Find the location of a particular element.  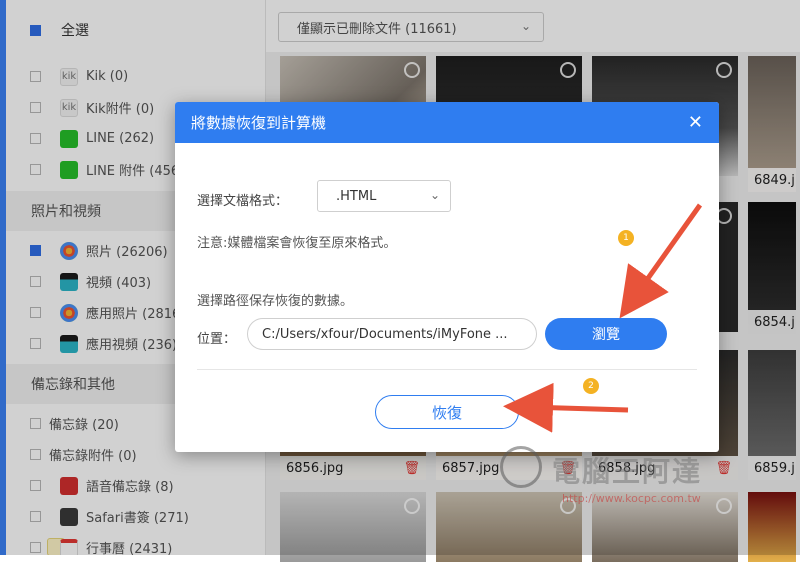

watermark-text: 電腦王阿達 is located at coordinates (627, 471).